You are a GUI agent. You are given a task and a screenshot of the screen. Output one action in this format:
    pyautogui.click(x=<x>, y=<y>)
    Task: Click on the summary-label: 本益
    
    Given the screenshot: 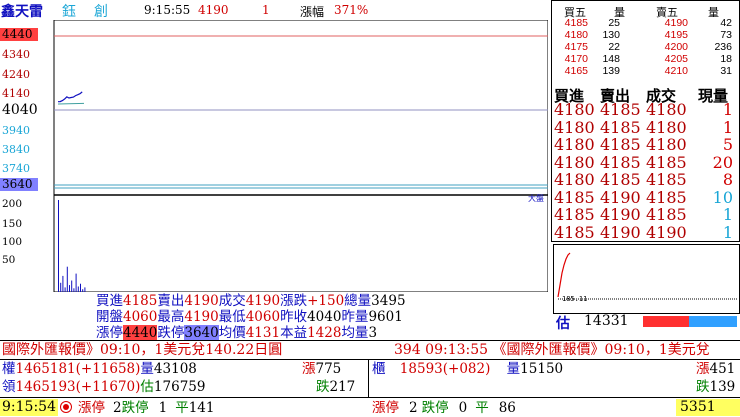 What is the action you would take?
    pyautogui.click(x=294, y=333)
    